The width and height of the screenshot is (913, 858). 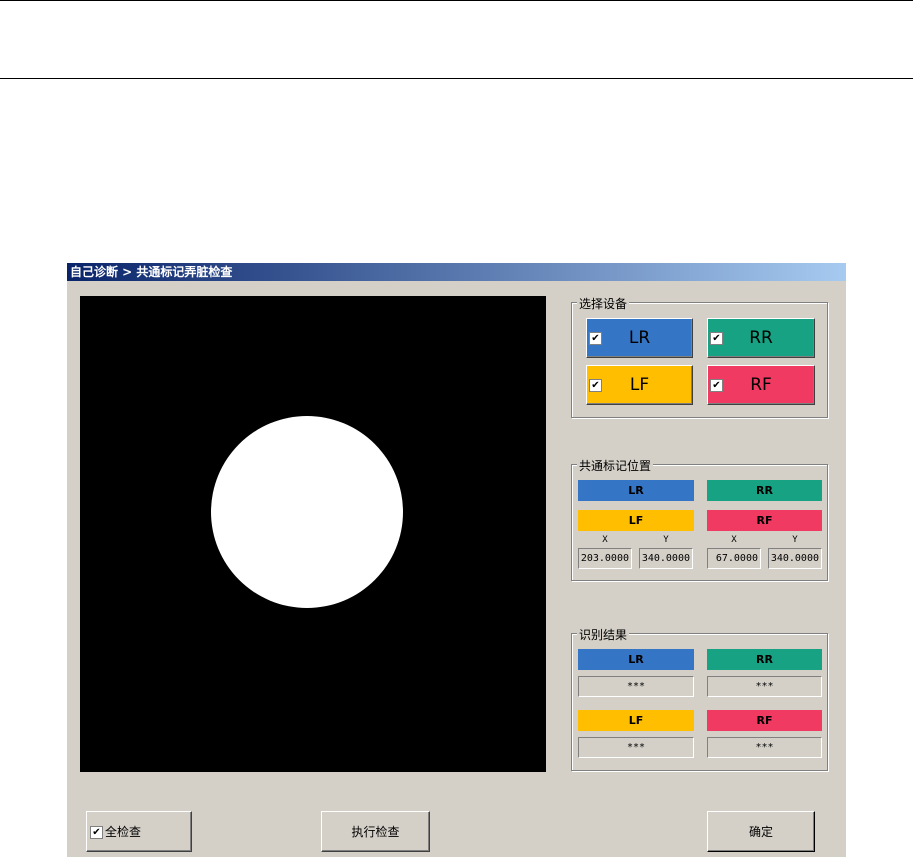 What do you see at coordinates (595, 338) in the screenshot?
I see `checkbox-lr: ✔` at bounding box center [595, 338].